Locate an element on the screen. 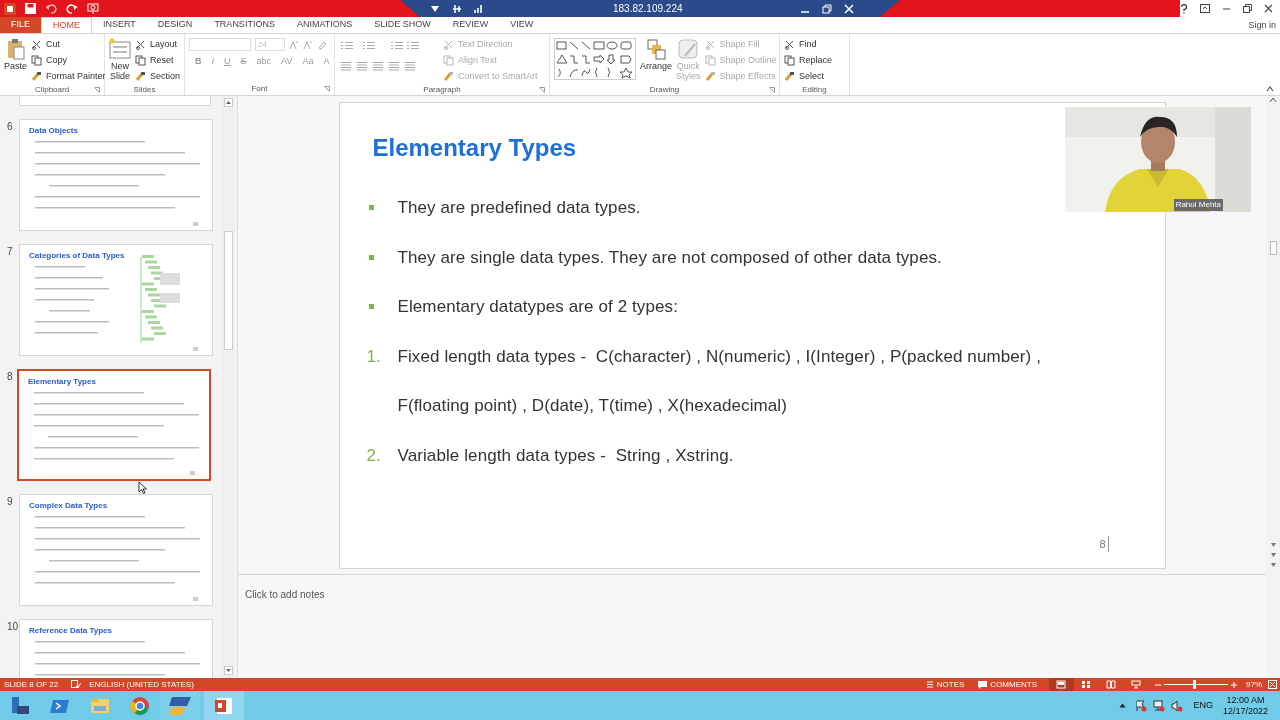 This screenshot has width=1280, height=720. ribbon-button: Format Painter is located at coordinates (68, 76).